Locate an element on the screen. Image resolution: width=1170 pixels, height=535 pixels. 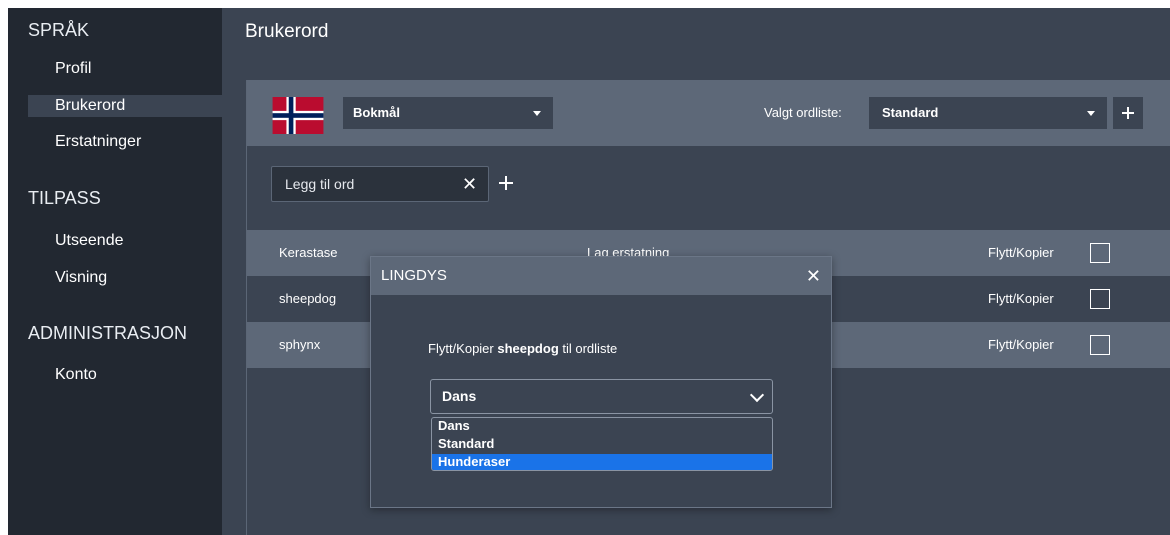
select-option-highlighted: Hunderaser is located at coordinates (602, 462).